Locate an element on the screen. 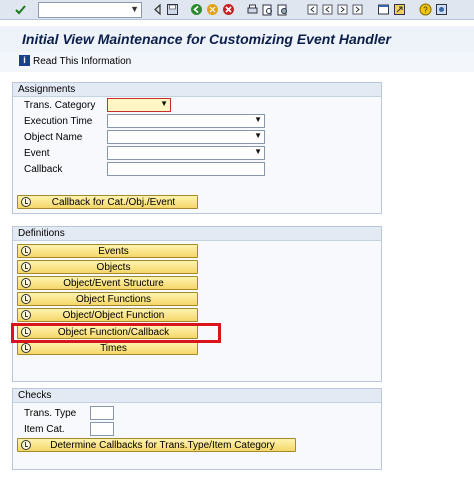 This screenshot has height=479, width=474. event-label: Event is located at coordinates (37, 153).